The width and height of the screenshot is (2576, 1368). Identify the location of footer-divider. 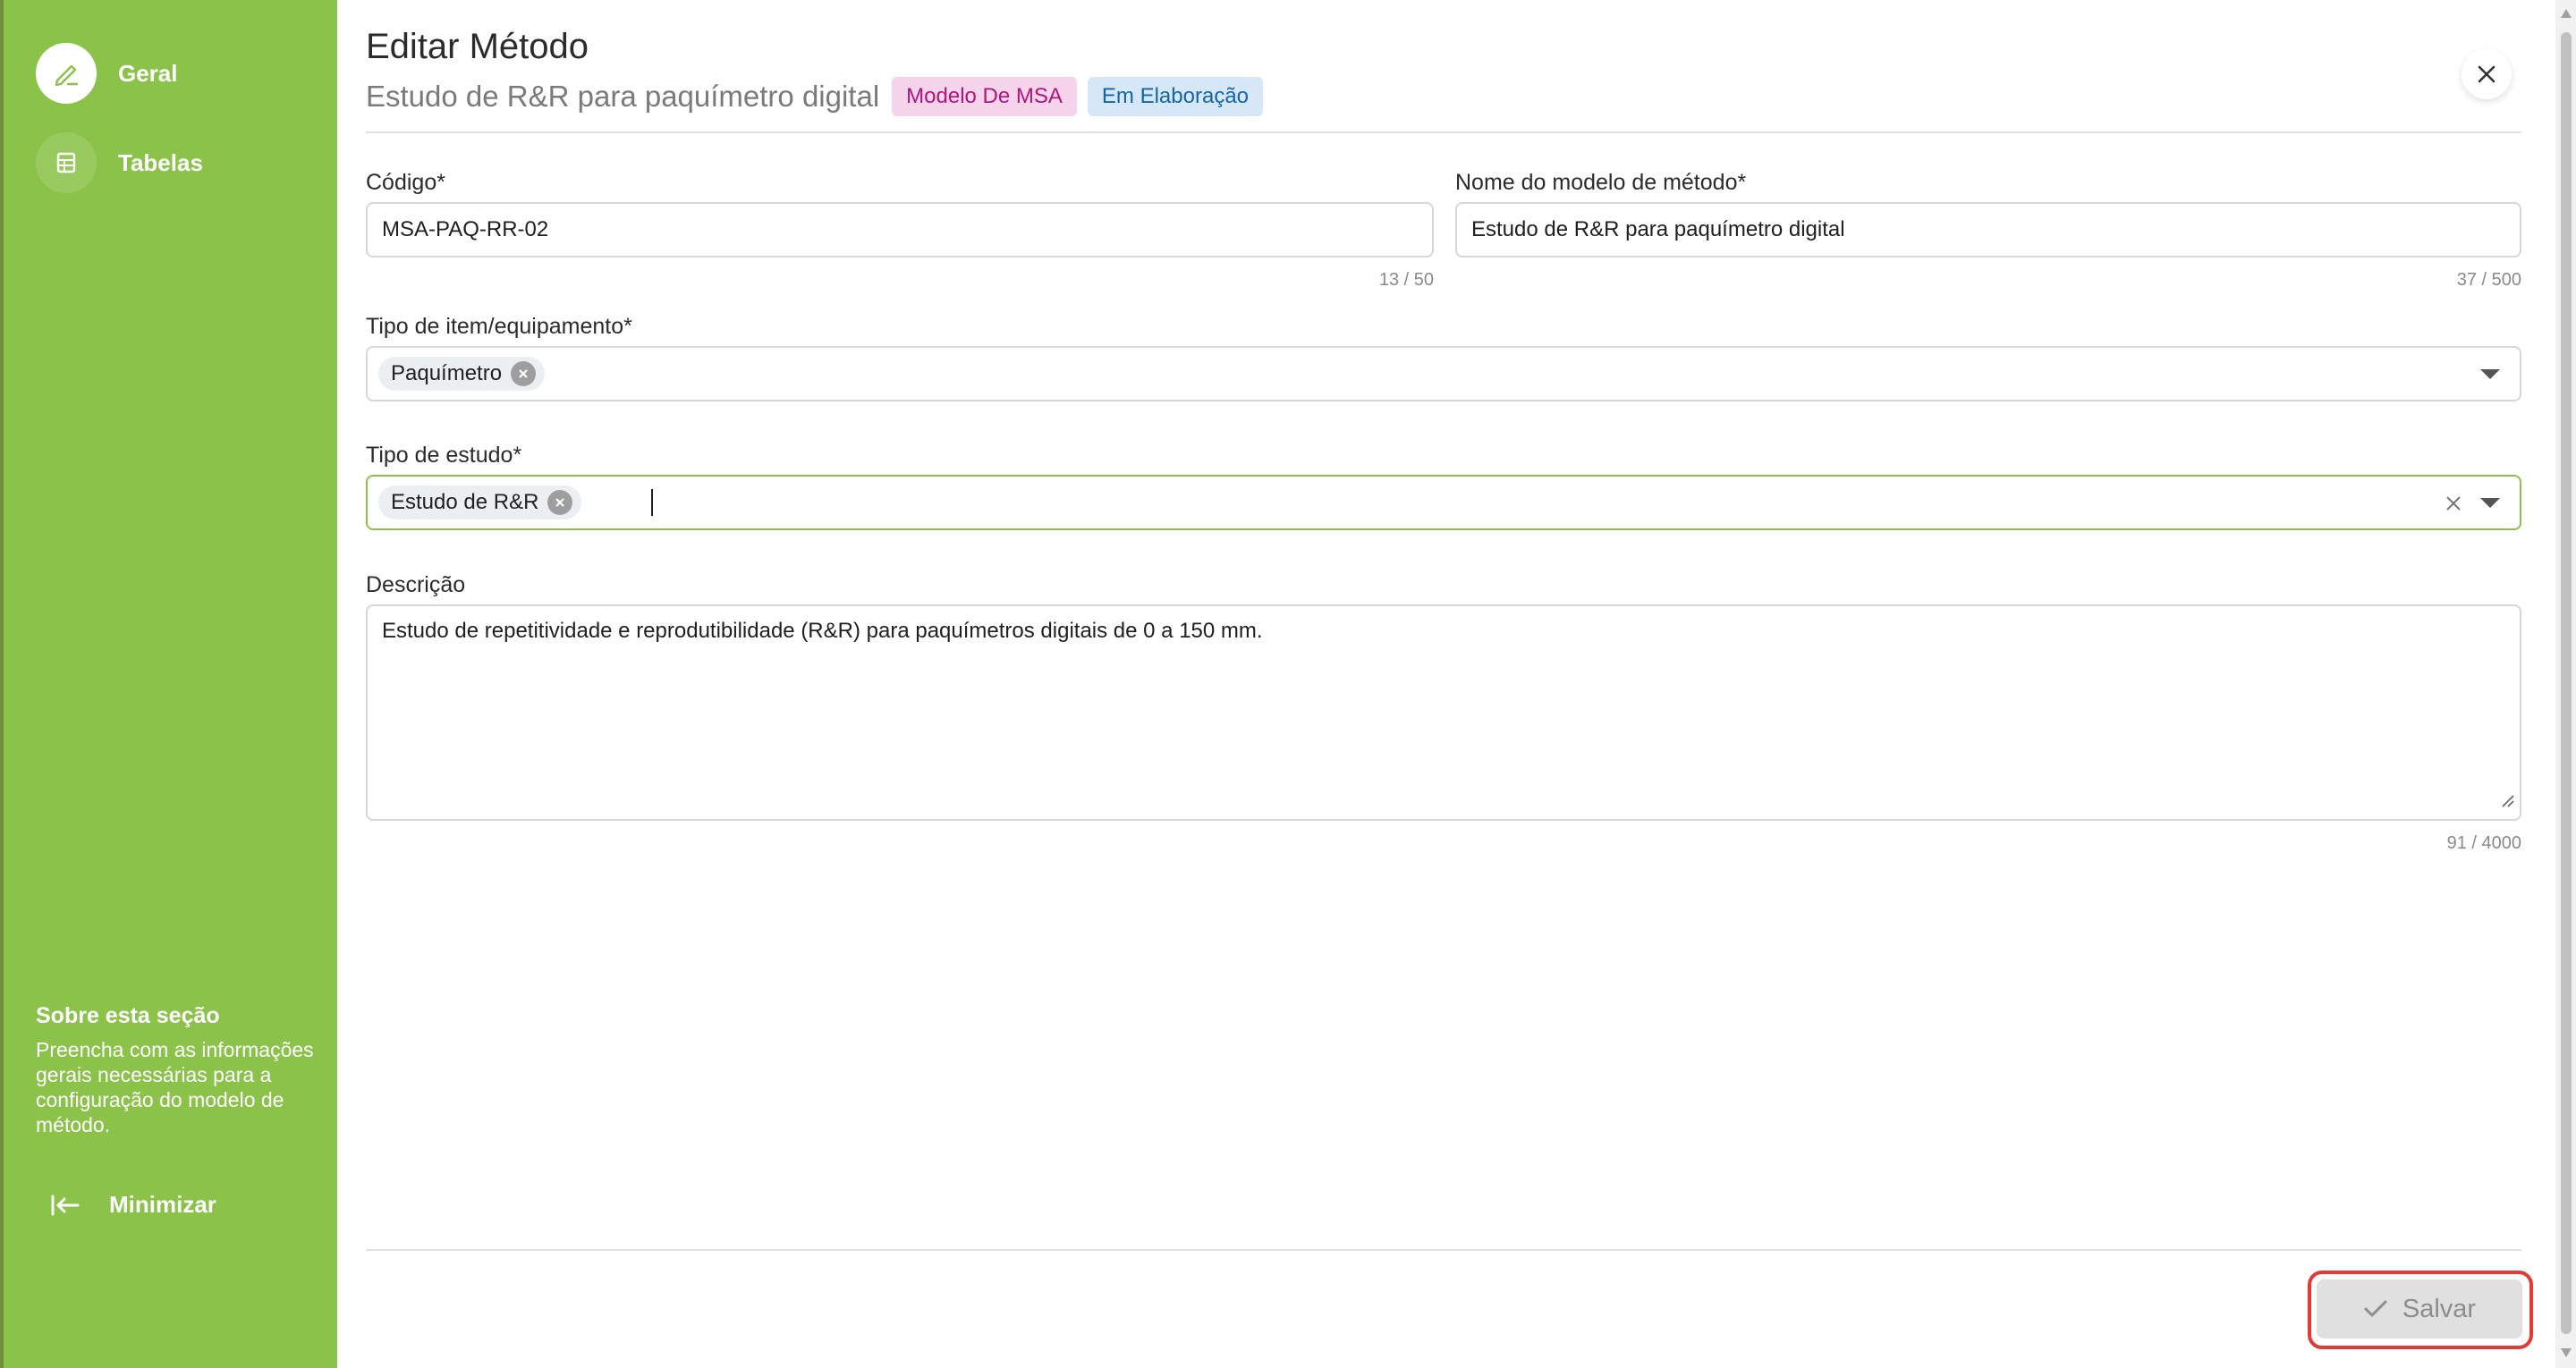
(1443, 1250).